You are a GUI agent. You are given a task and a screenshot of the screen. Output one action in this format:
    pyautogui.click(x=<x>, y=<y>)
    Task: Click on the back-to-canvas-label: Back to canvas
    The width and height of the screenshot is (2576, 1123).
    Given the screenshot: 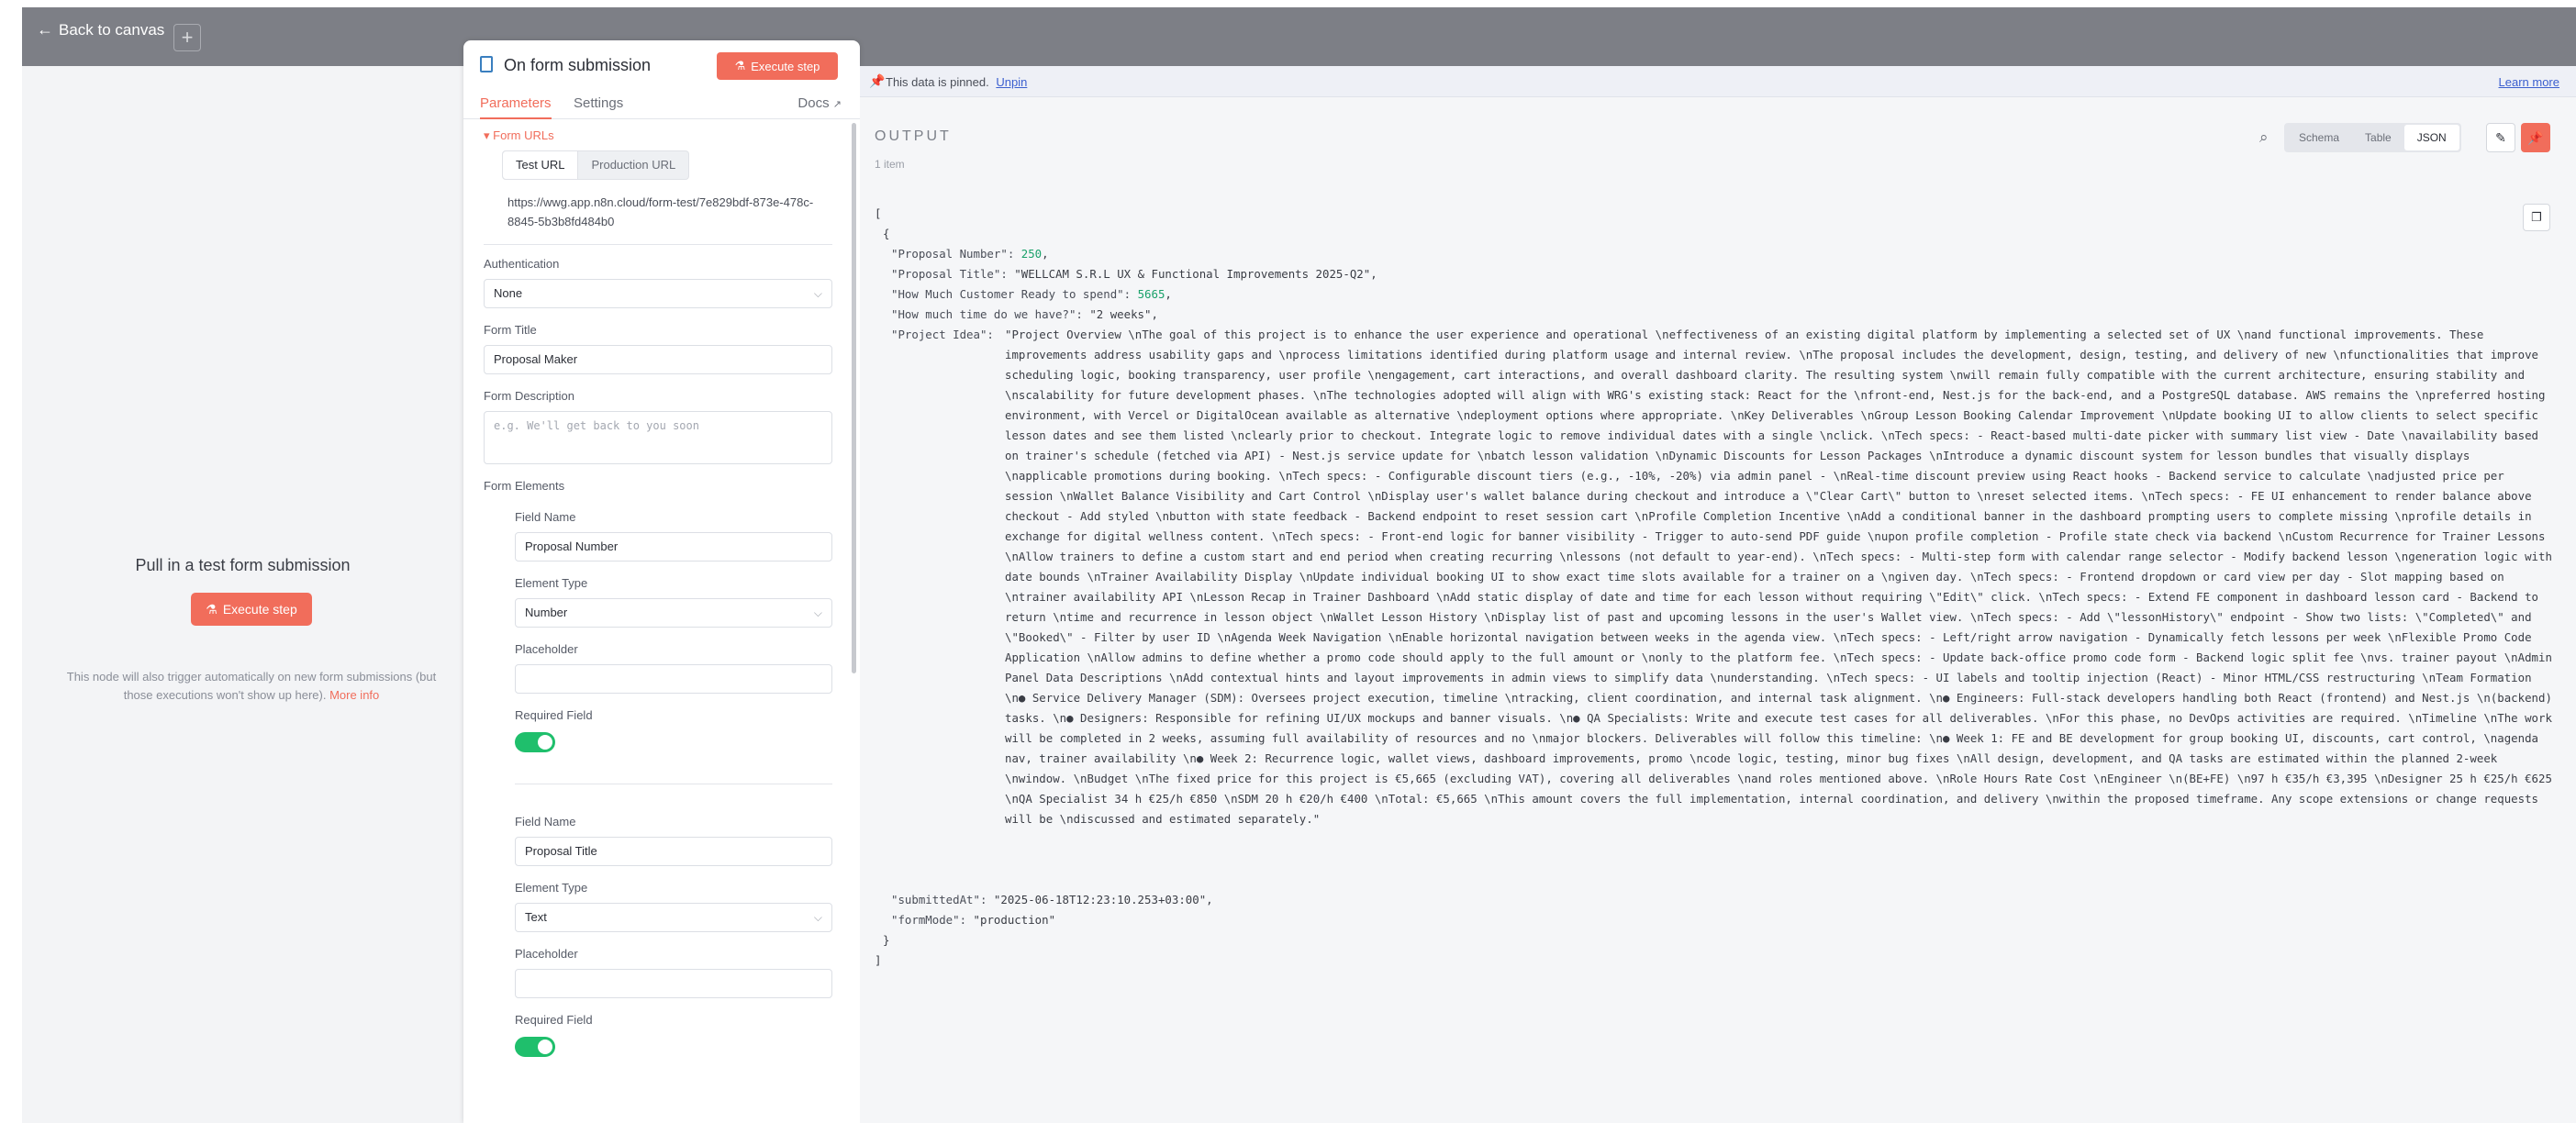 What is the action you would take?
    pyautogui.click(x=112, y=29)
    